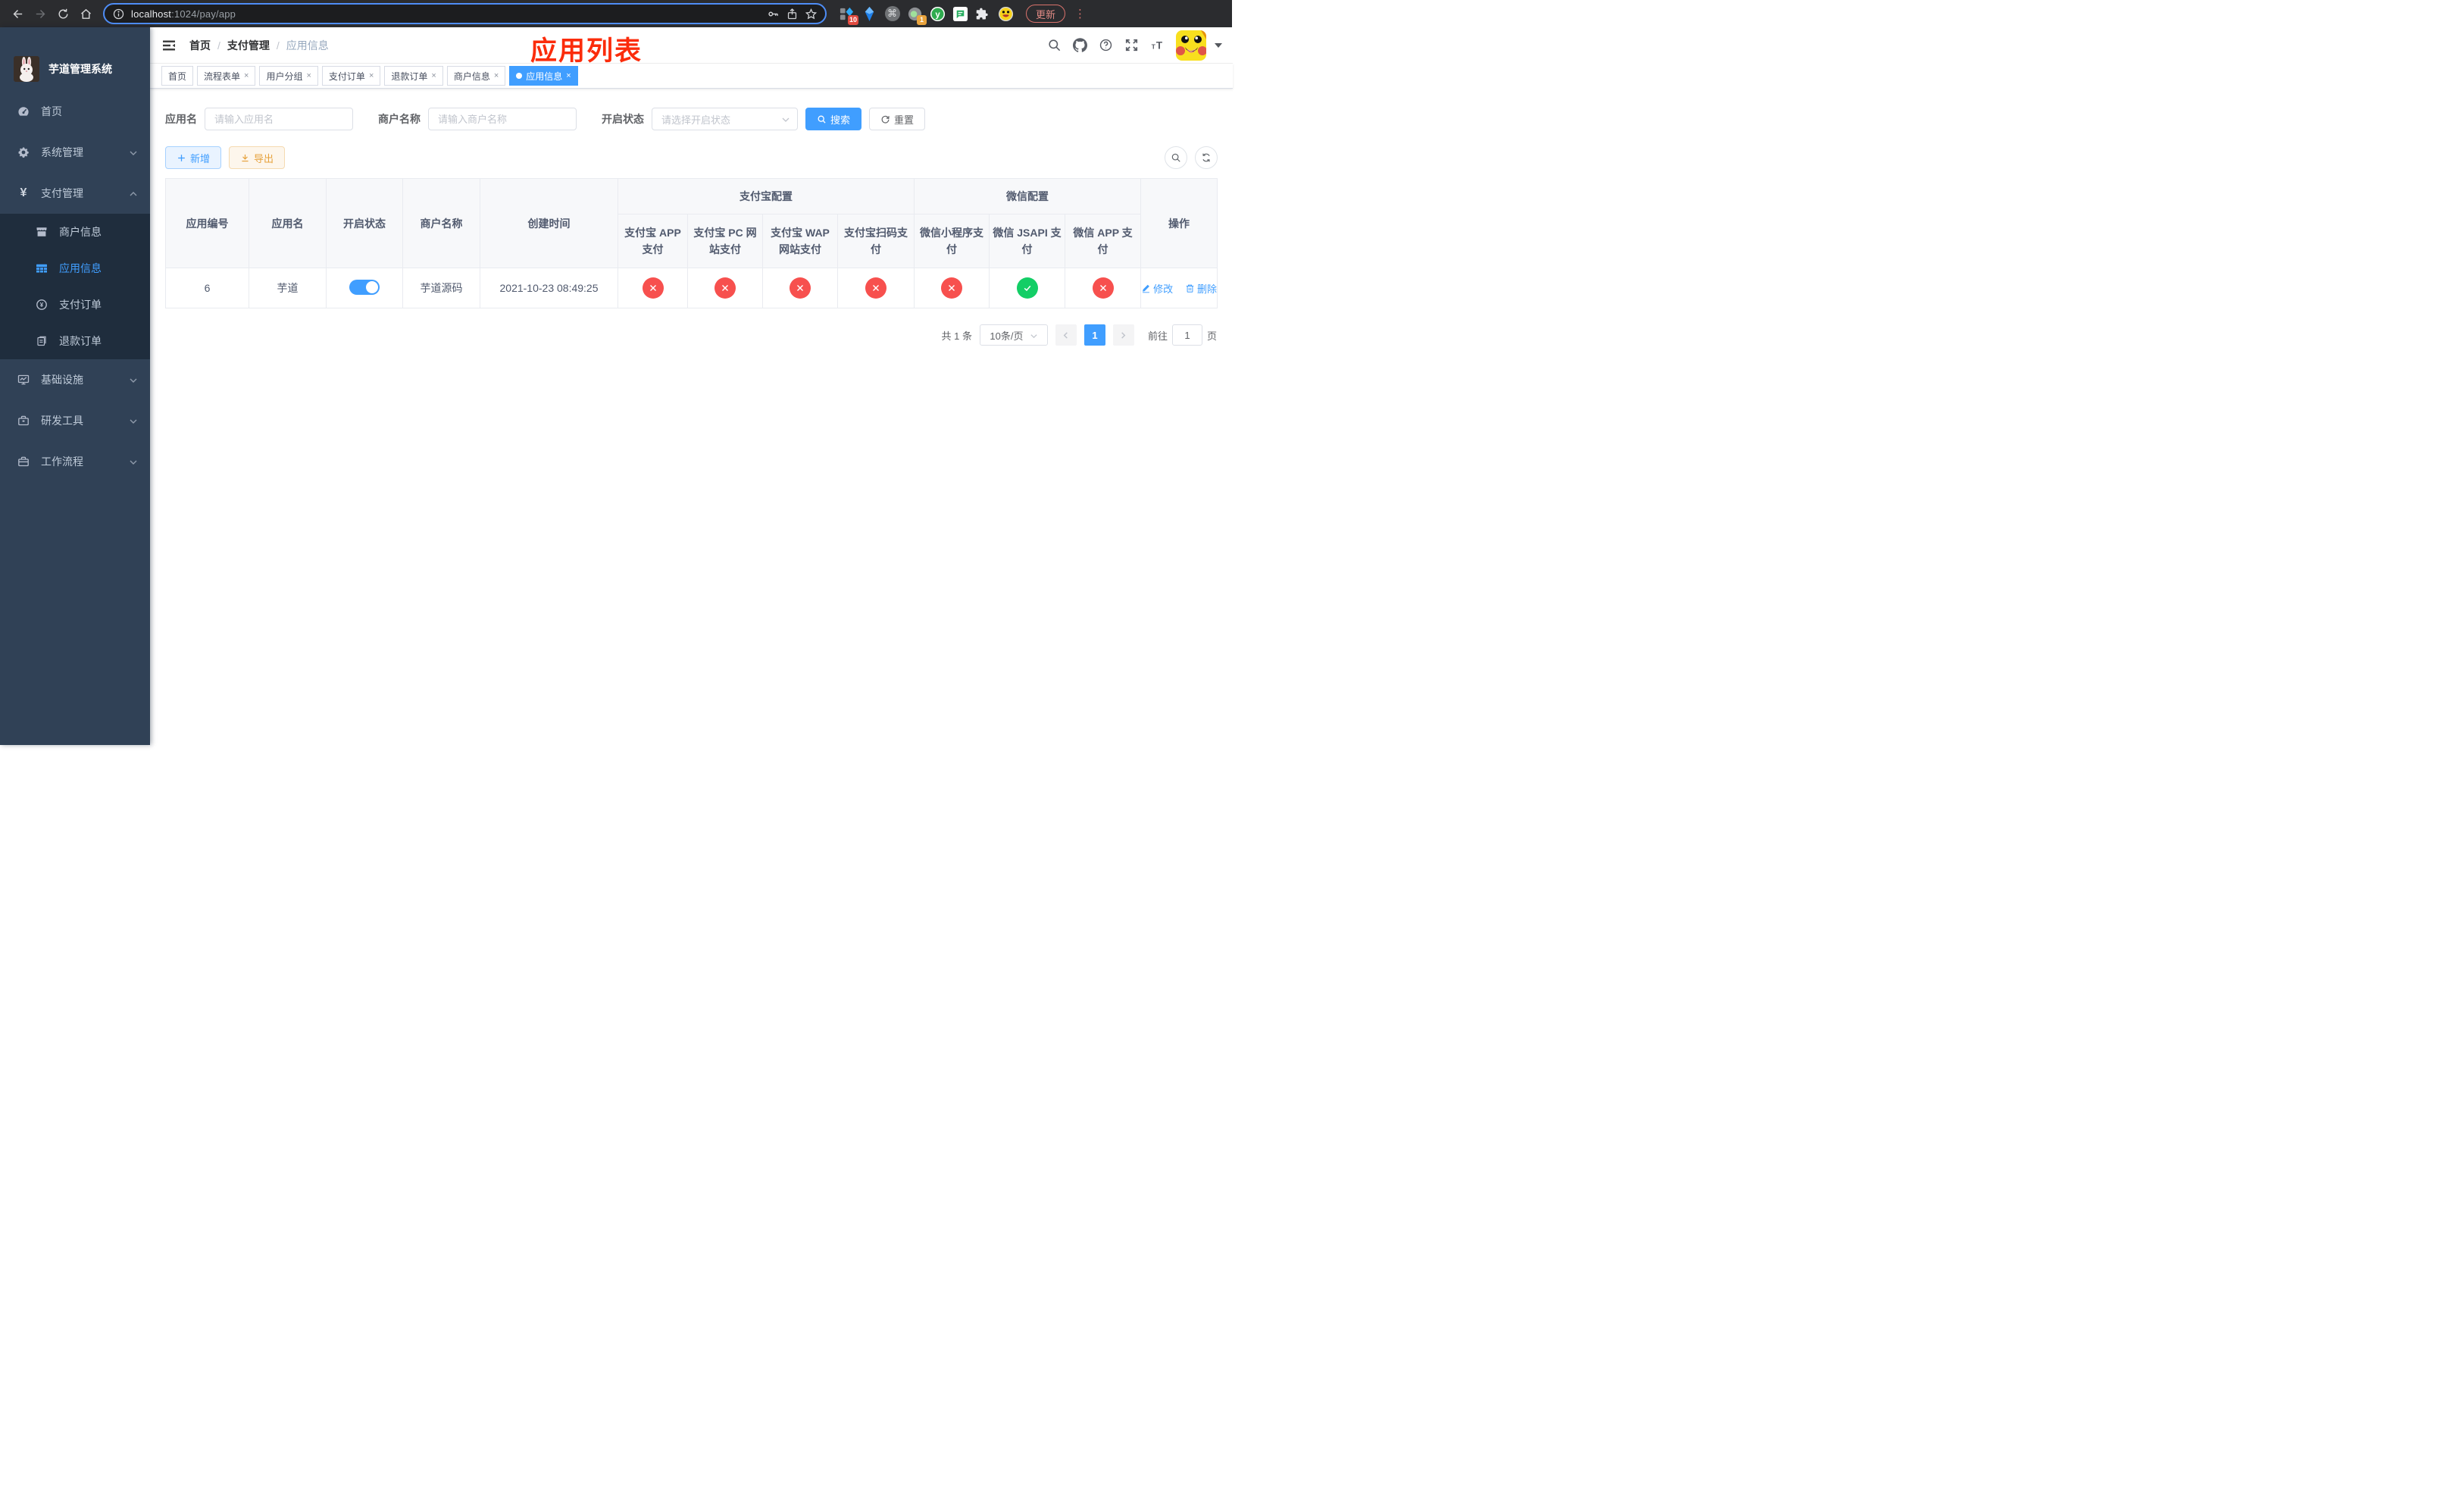  Describe the element at coordinates (773, 14) in the screenshot. I see `key-icon` at that location.